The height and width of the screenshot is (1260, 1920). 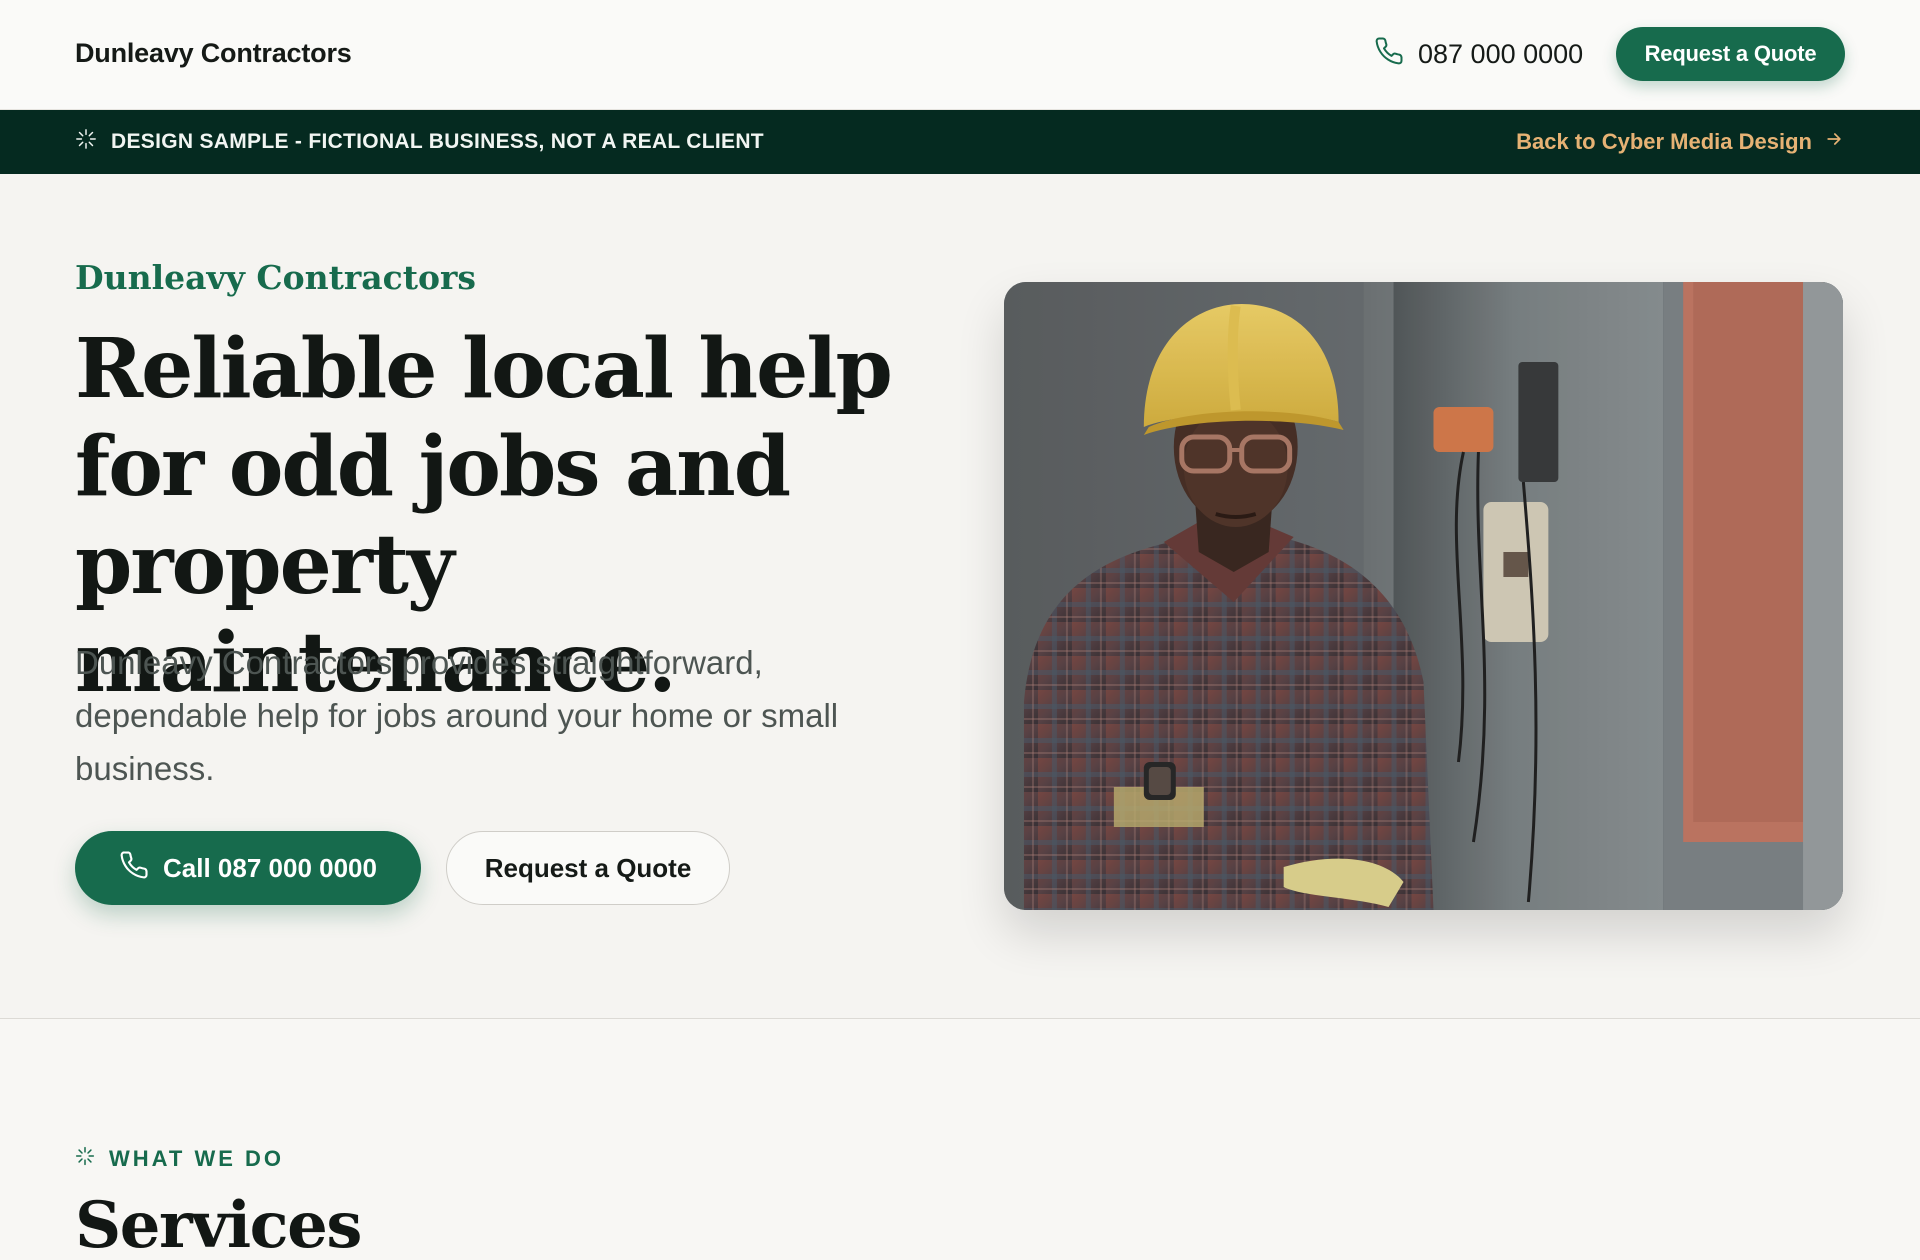 I want to click on services-eyebrow-text: WHAT WE DO, so click(x=197, y=1158).